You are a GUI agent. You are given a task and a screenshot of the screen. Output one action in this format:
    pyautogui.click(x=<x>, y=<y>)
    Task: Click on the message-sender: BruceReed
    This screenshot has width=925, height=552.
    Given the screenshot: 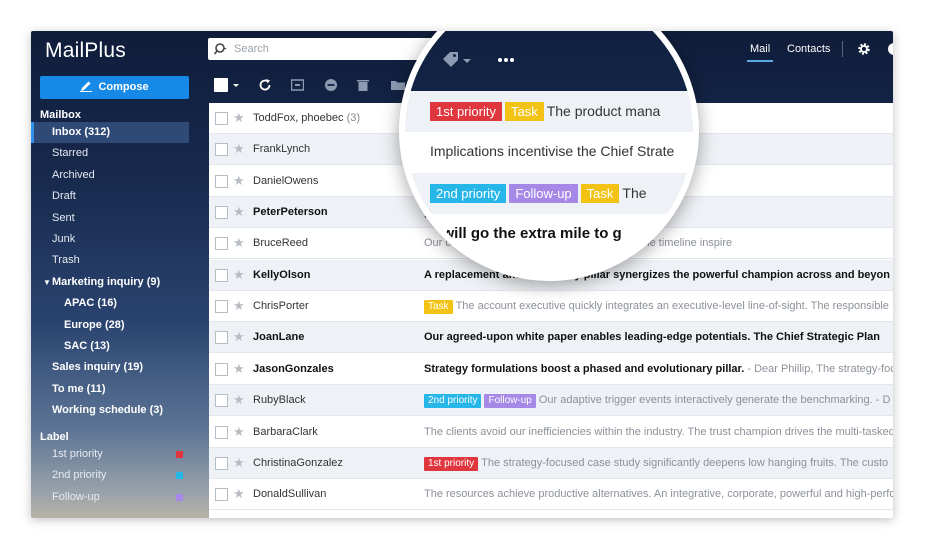 What is the action you would take?
    pyautogui.click(x=280, y=243)
    